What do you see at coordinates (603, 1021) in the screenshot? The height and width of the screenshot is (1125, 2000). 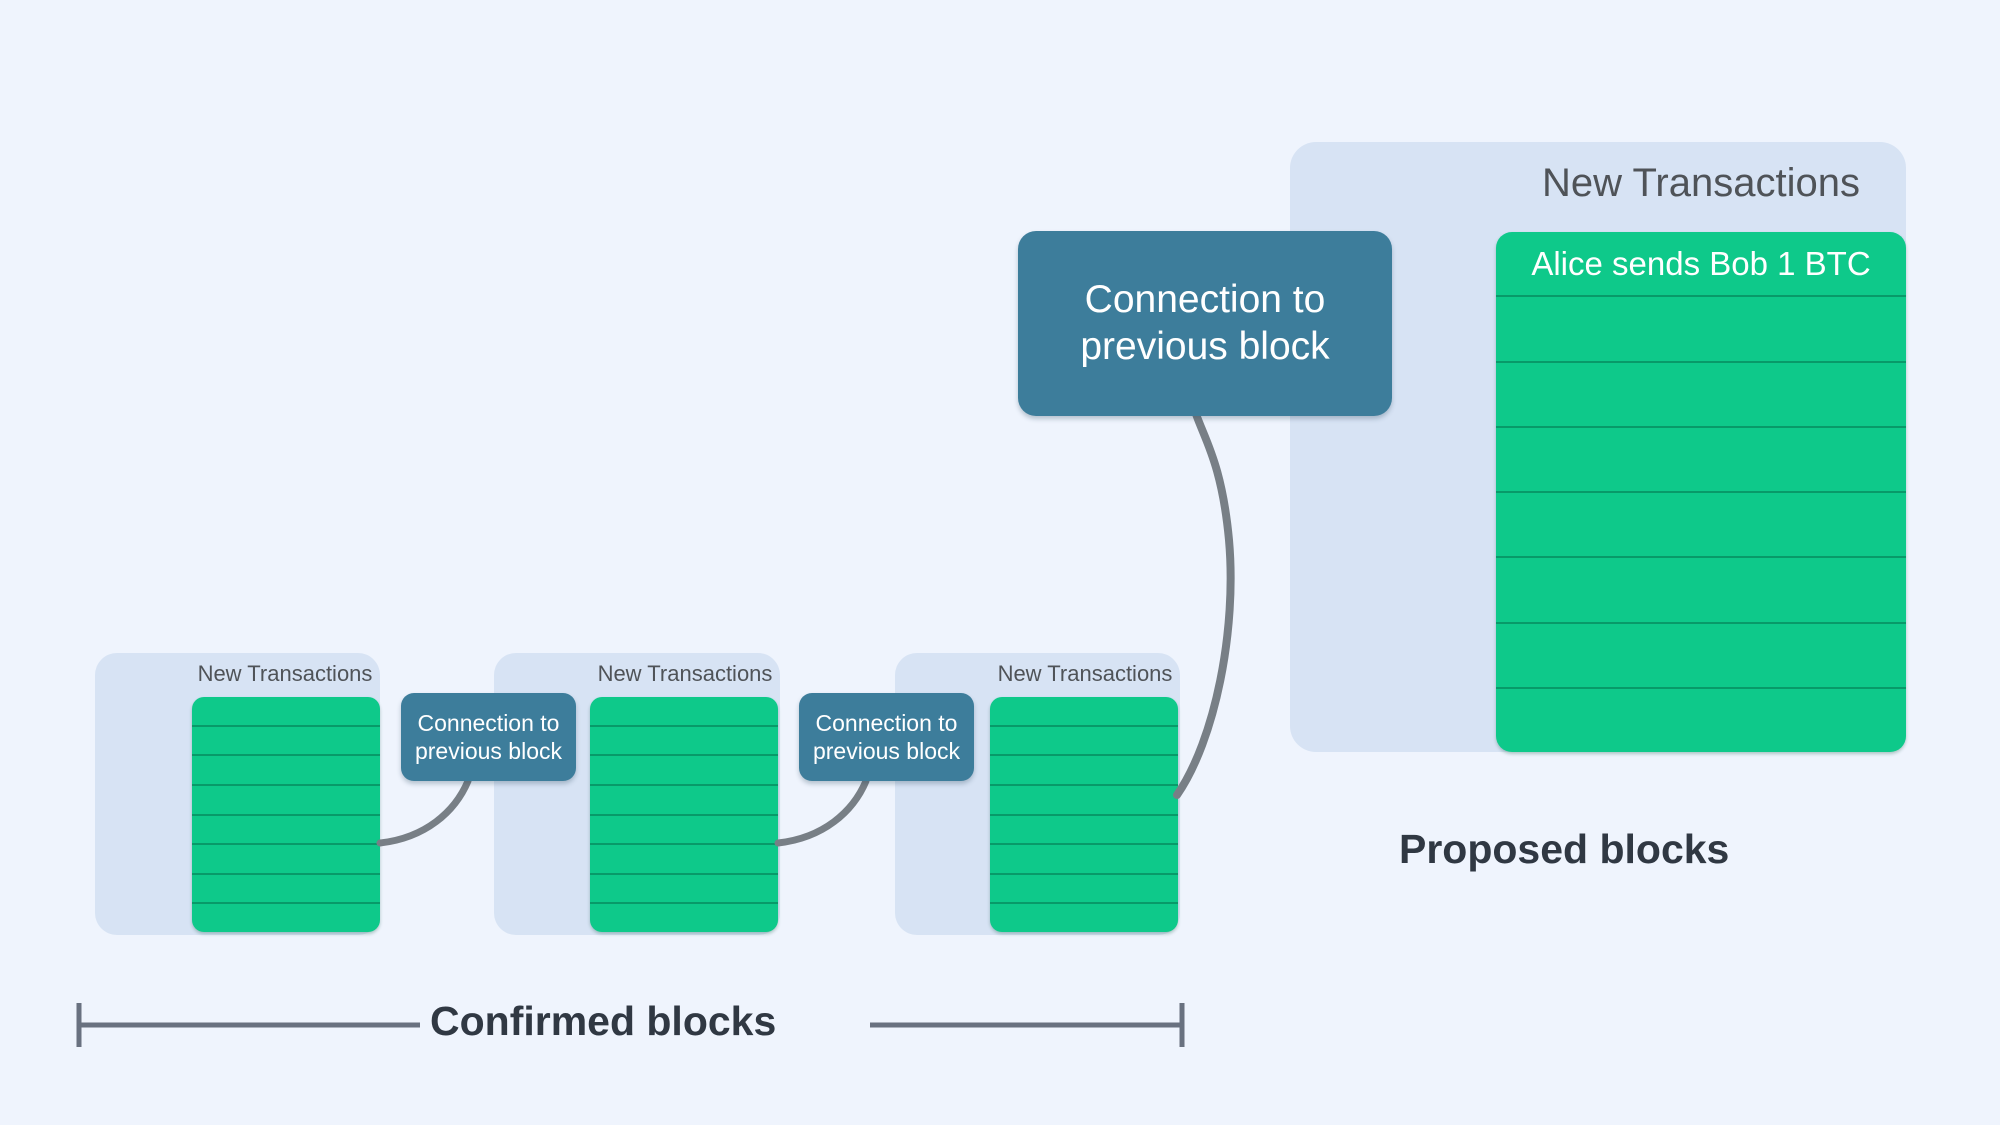 I see `confirmed-blocks-caption: Confirmed blocks` at bounding box center [603, 1021].